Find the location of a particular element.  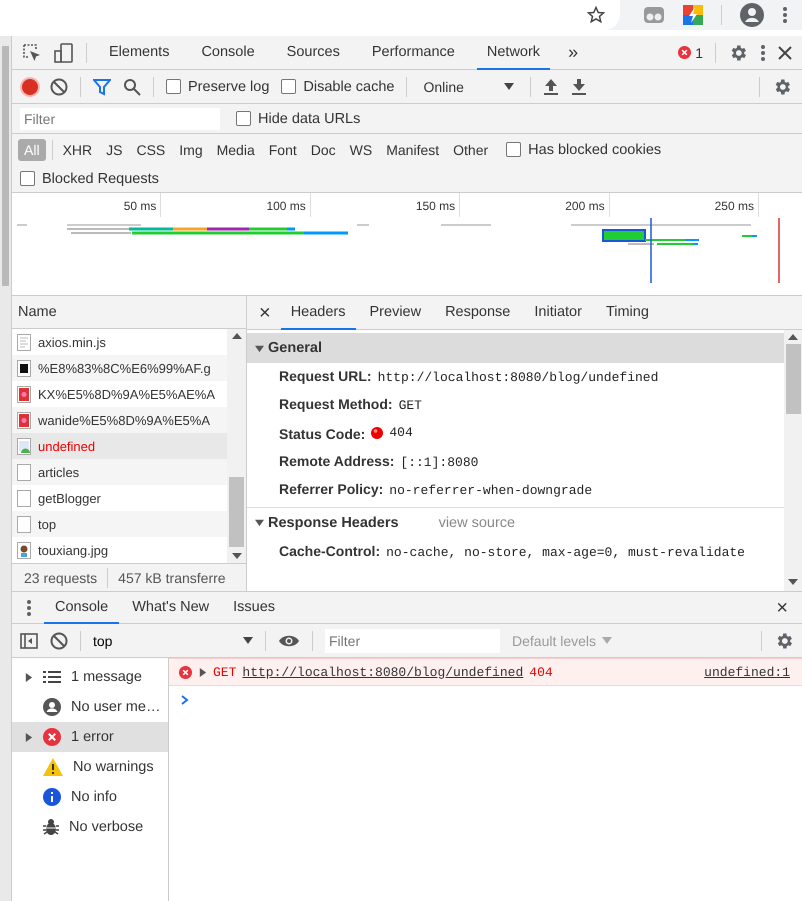

request-row: articles is located at coordinates (119, 472).